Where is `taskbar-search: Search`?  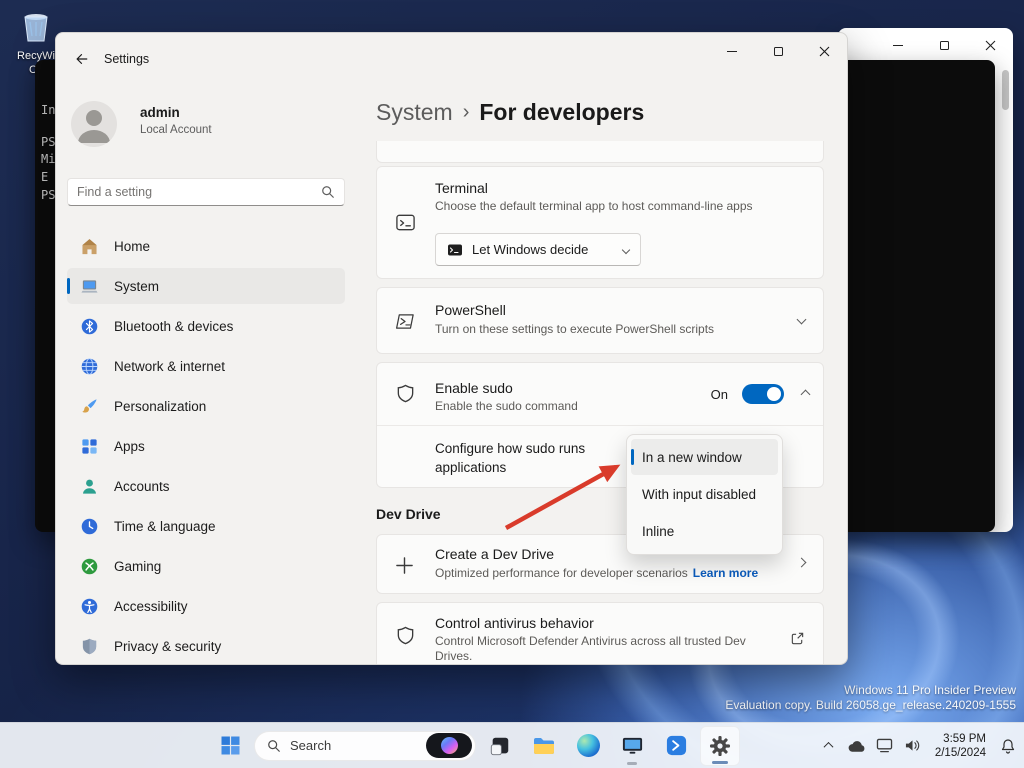
taskbar-search: Search is located at coordinates (365, 745).